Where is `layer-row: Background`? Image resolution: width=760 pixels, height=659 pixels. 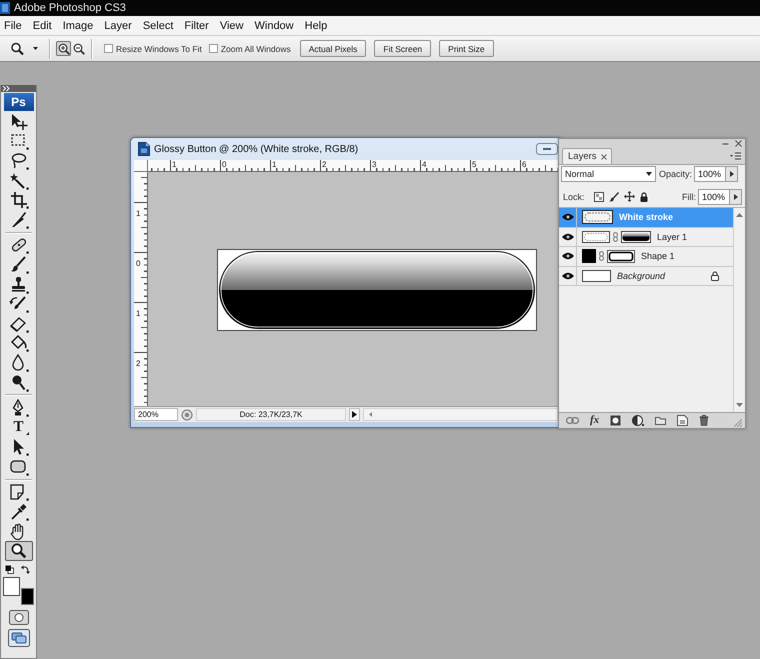
layer-row: Background is located at coordinates (646, 276).